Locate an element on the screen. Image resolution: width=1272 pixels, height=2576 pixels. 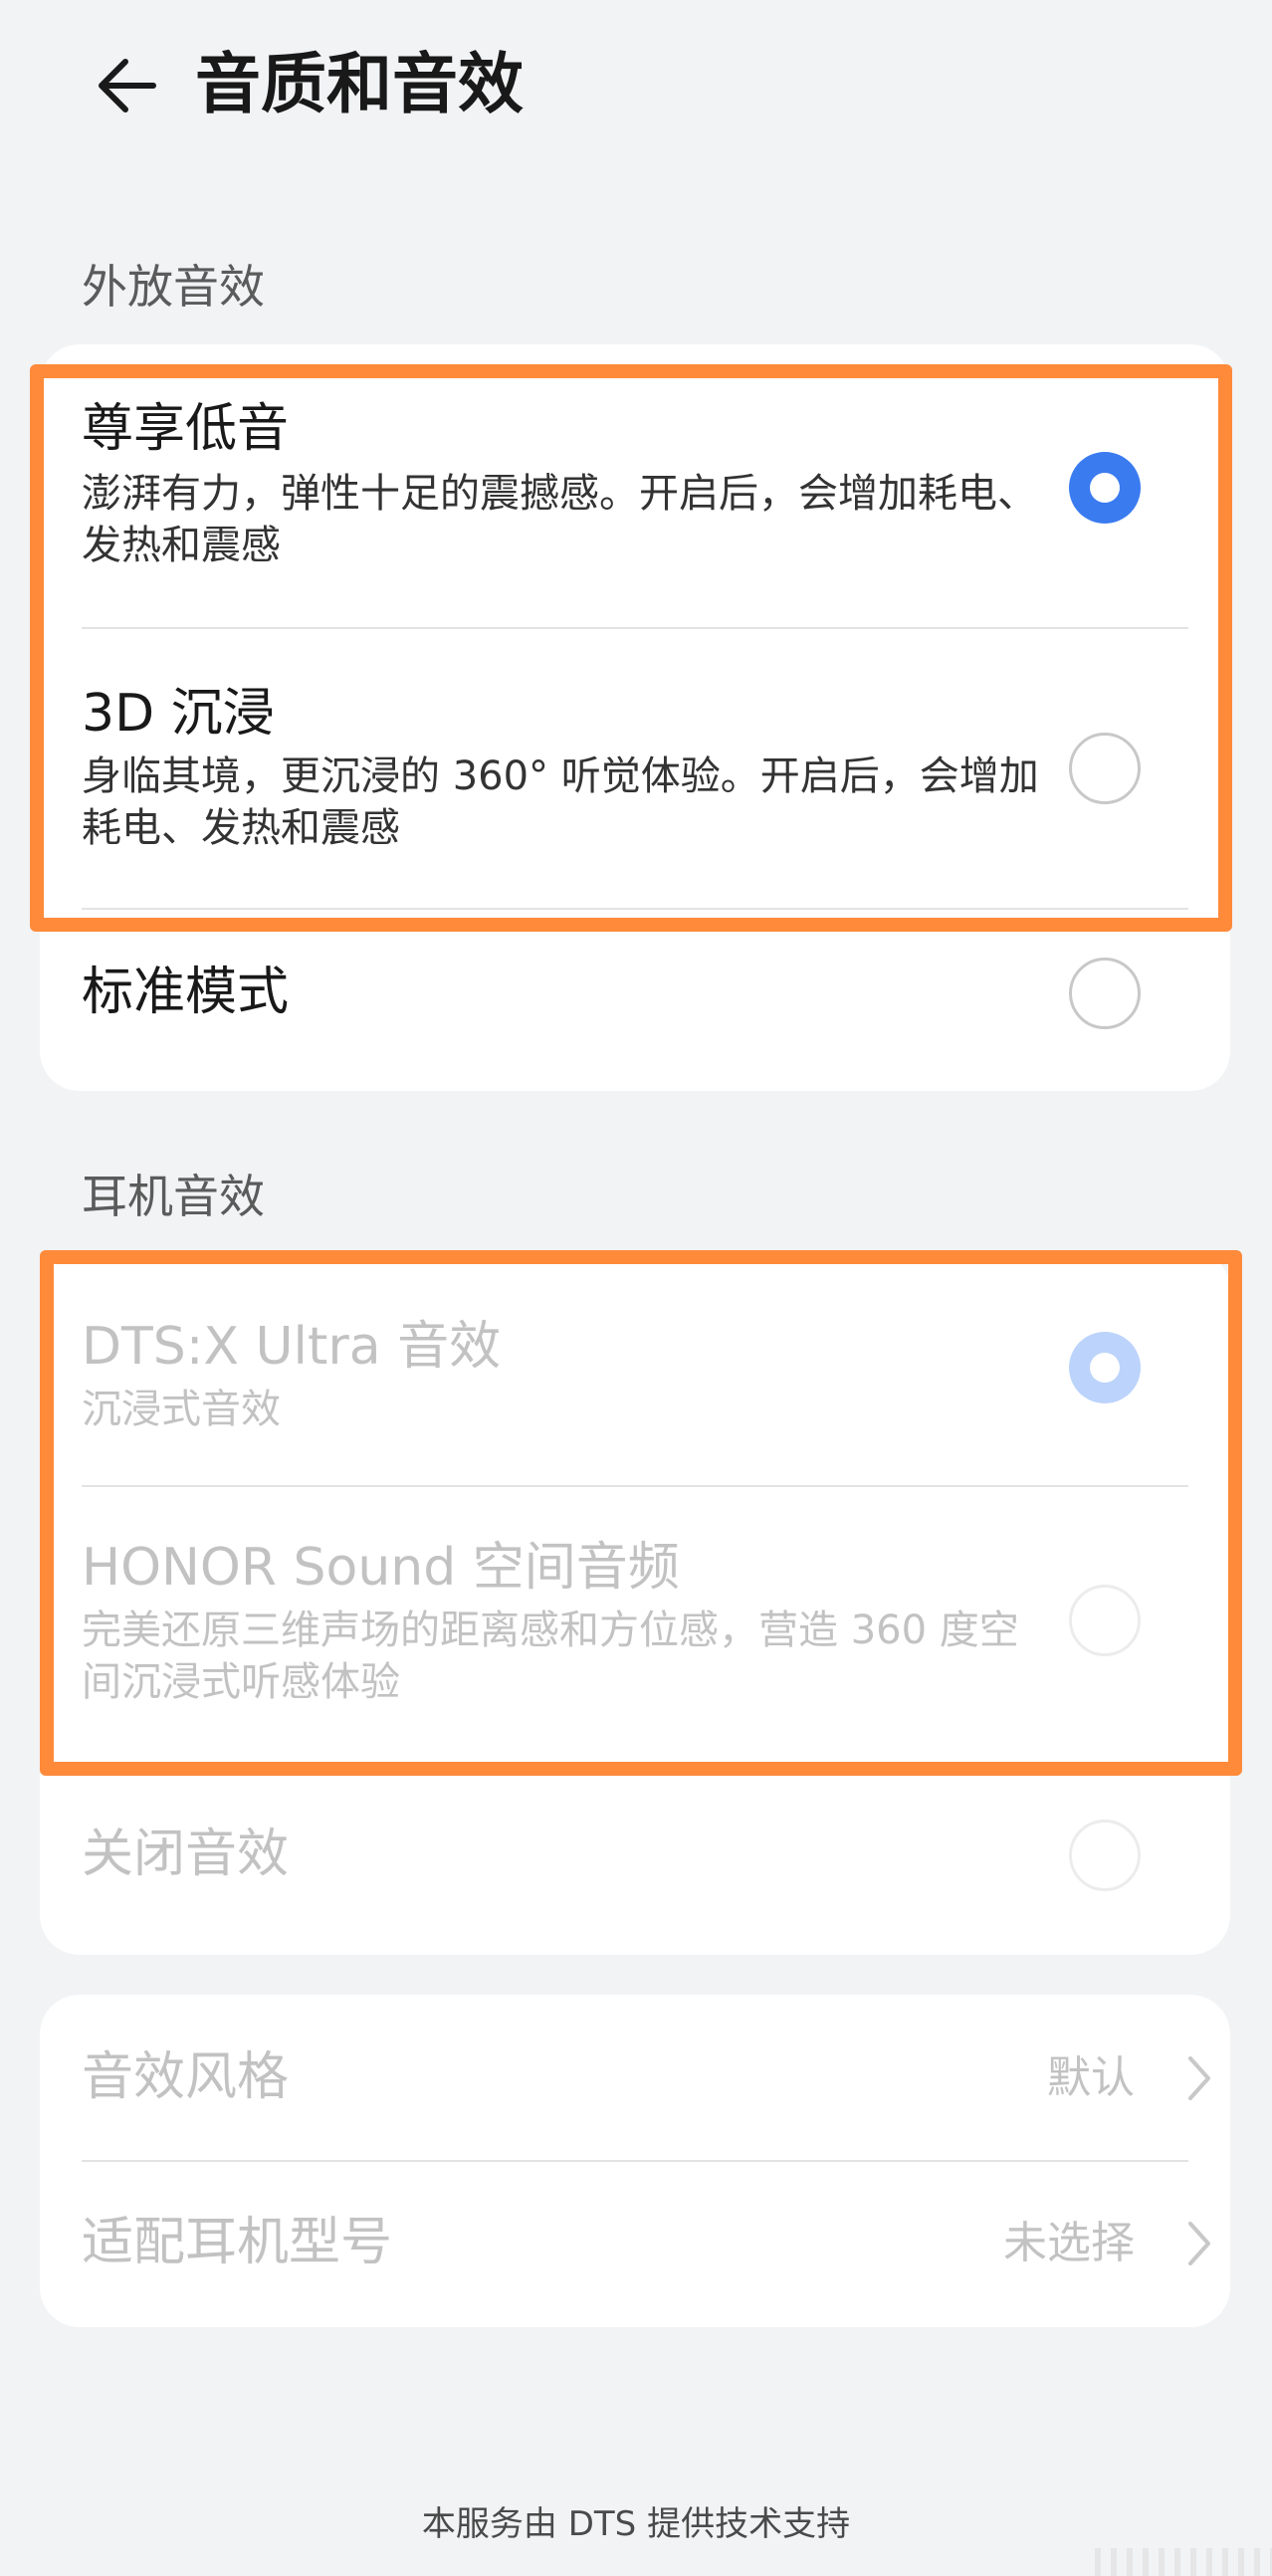
arrow-left-icon is located at coordinates (128, 85).